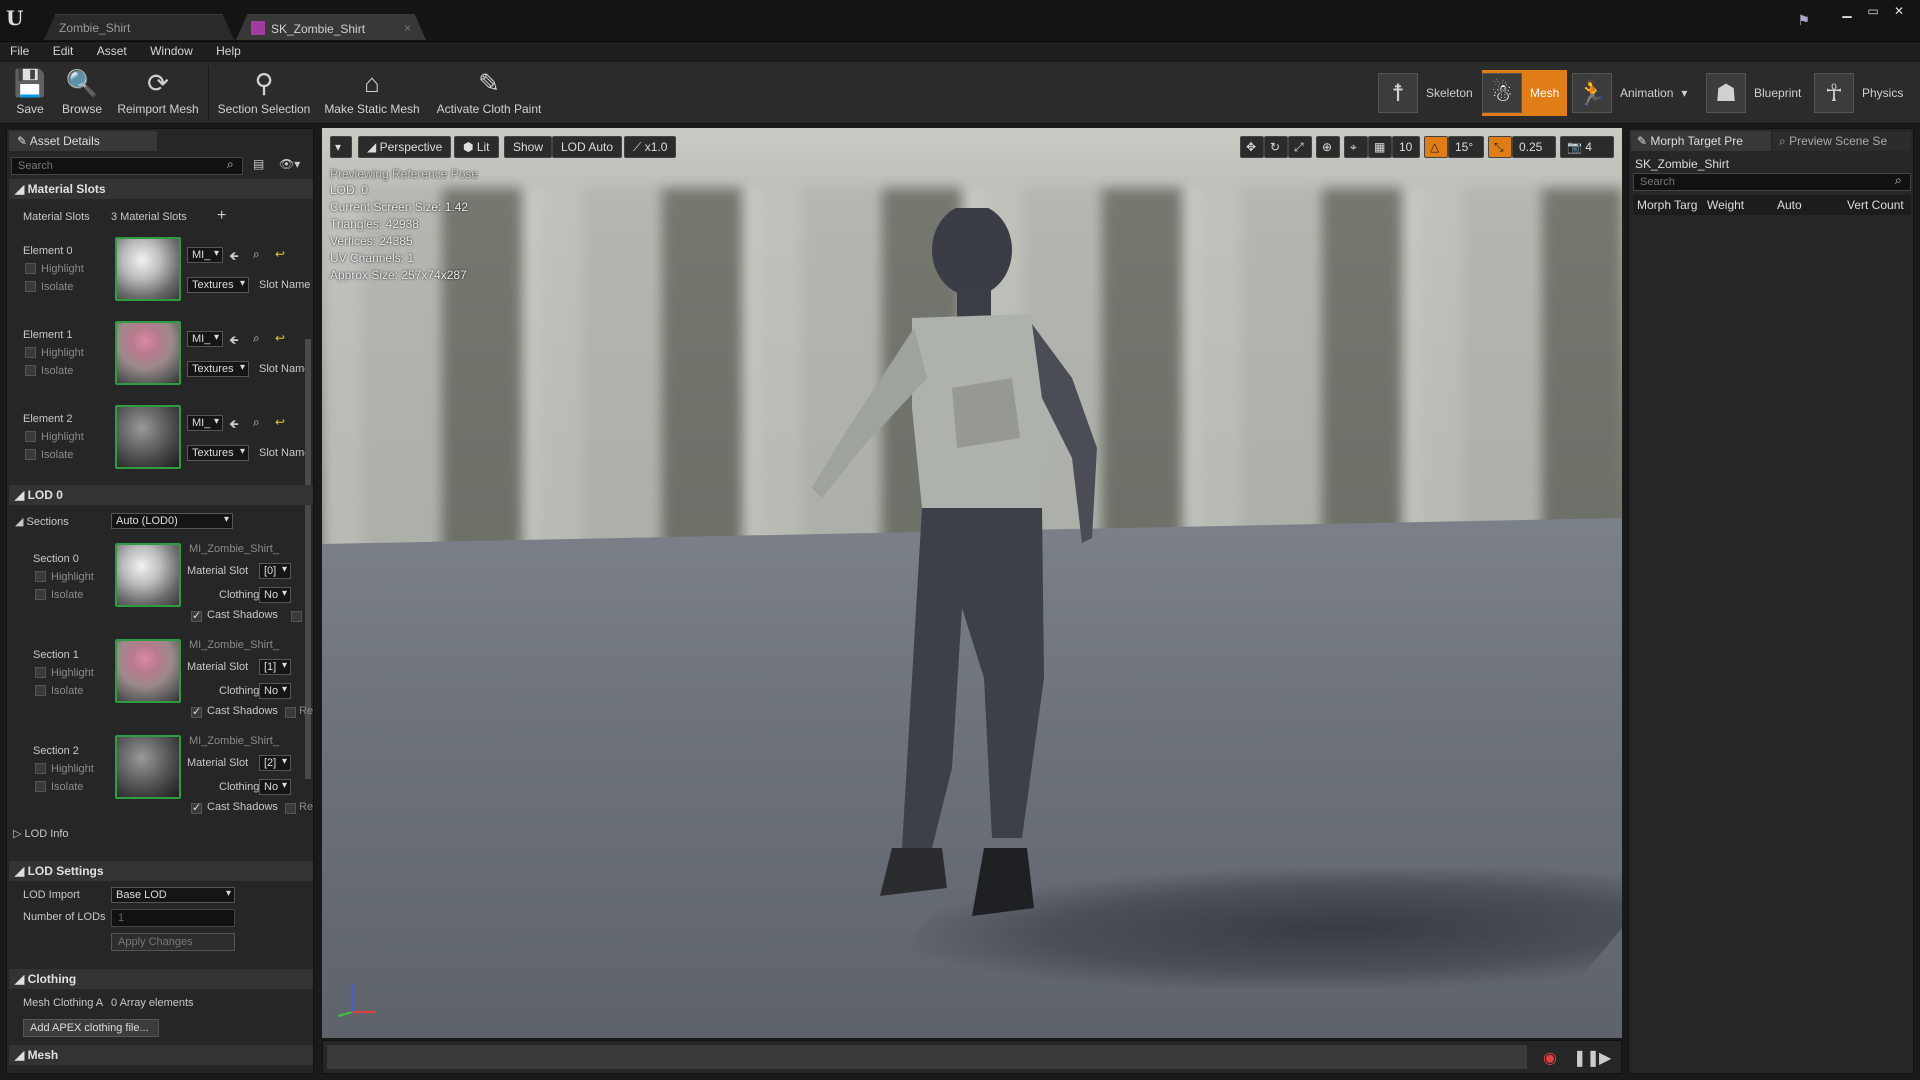 This screenshot has width=1920, height=1080. Describe the element at coordinates (1847, 11) in the screenshot. I see `minimize-button: ▁` at that location.